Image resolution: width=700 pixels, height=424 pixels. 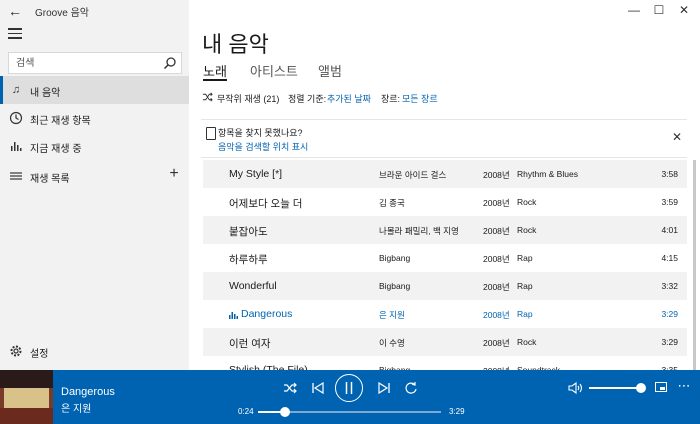 What do you see at coordinates (207, 97) in the screenshot?
I see `shuffle-icon` at bounding box center [207, 97].